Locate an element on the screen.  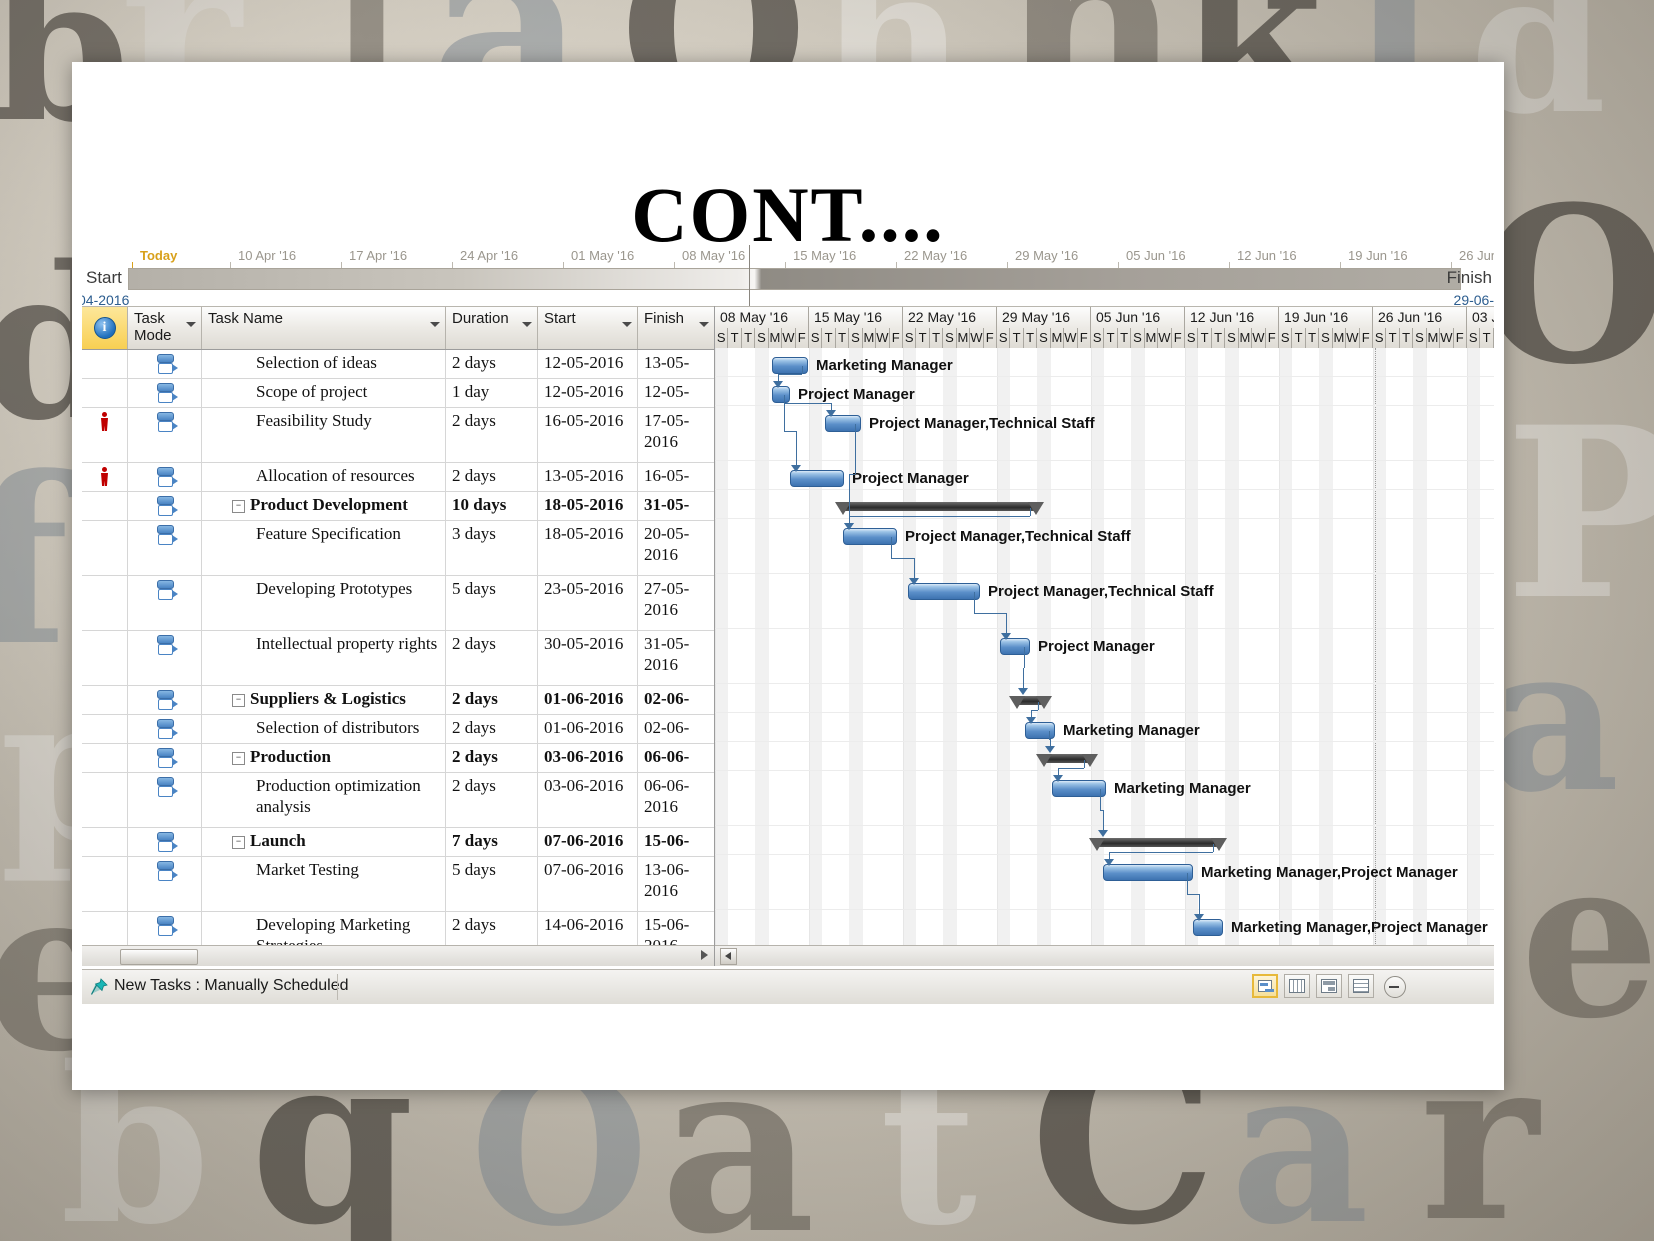
scrollbar-thumb is located at coordinates (159, 957).